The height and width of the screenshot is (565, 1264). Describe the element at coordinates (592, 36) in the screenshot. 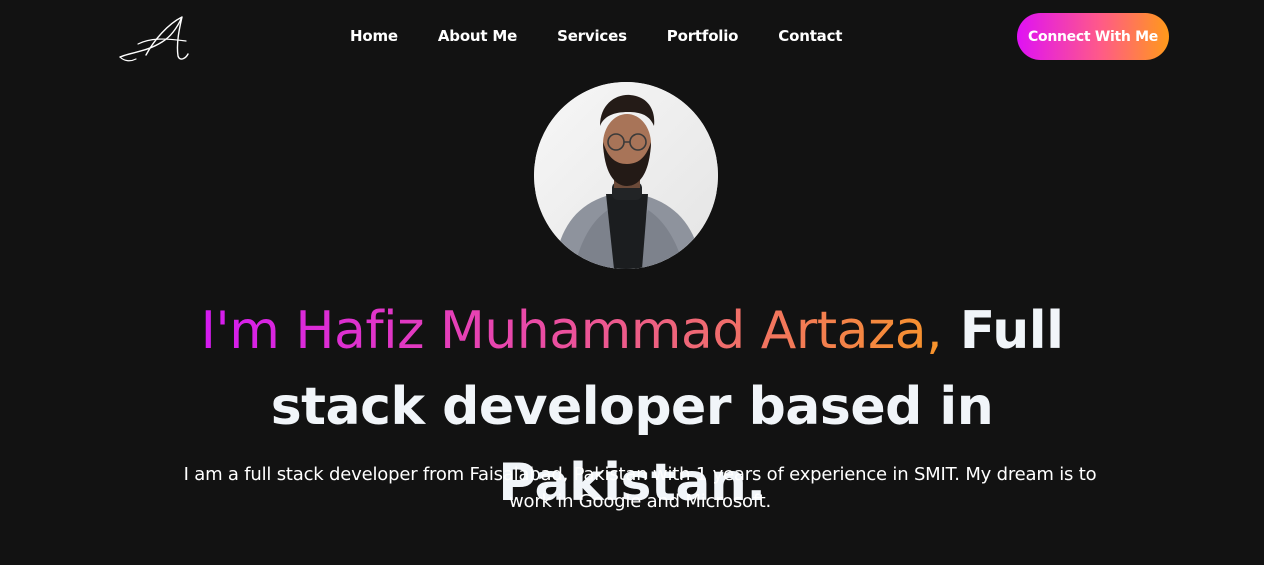

I see `nav-link-services: Services` at that location.